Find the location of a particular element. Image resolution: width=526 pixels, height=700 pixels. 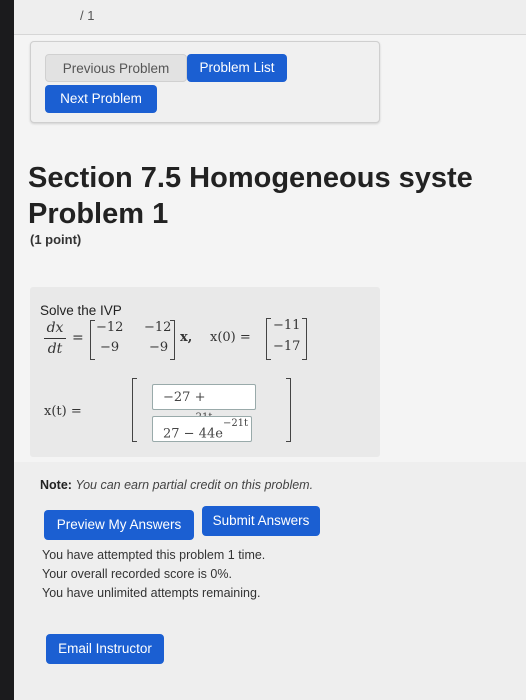

email-instructor-button: Email Instructor is located at coordinates (105, 649).